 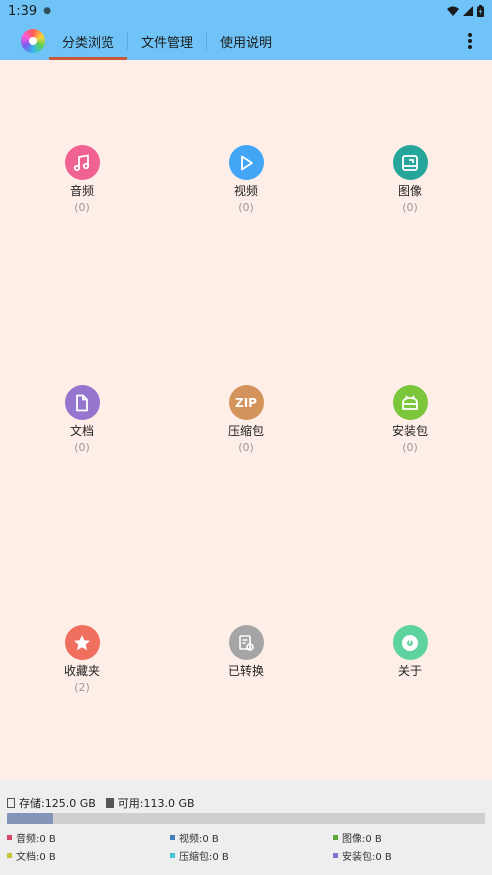 I want to click on legend-documents: 文档:0 B, so click(x=31, y=855).